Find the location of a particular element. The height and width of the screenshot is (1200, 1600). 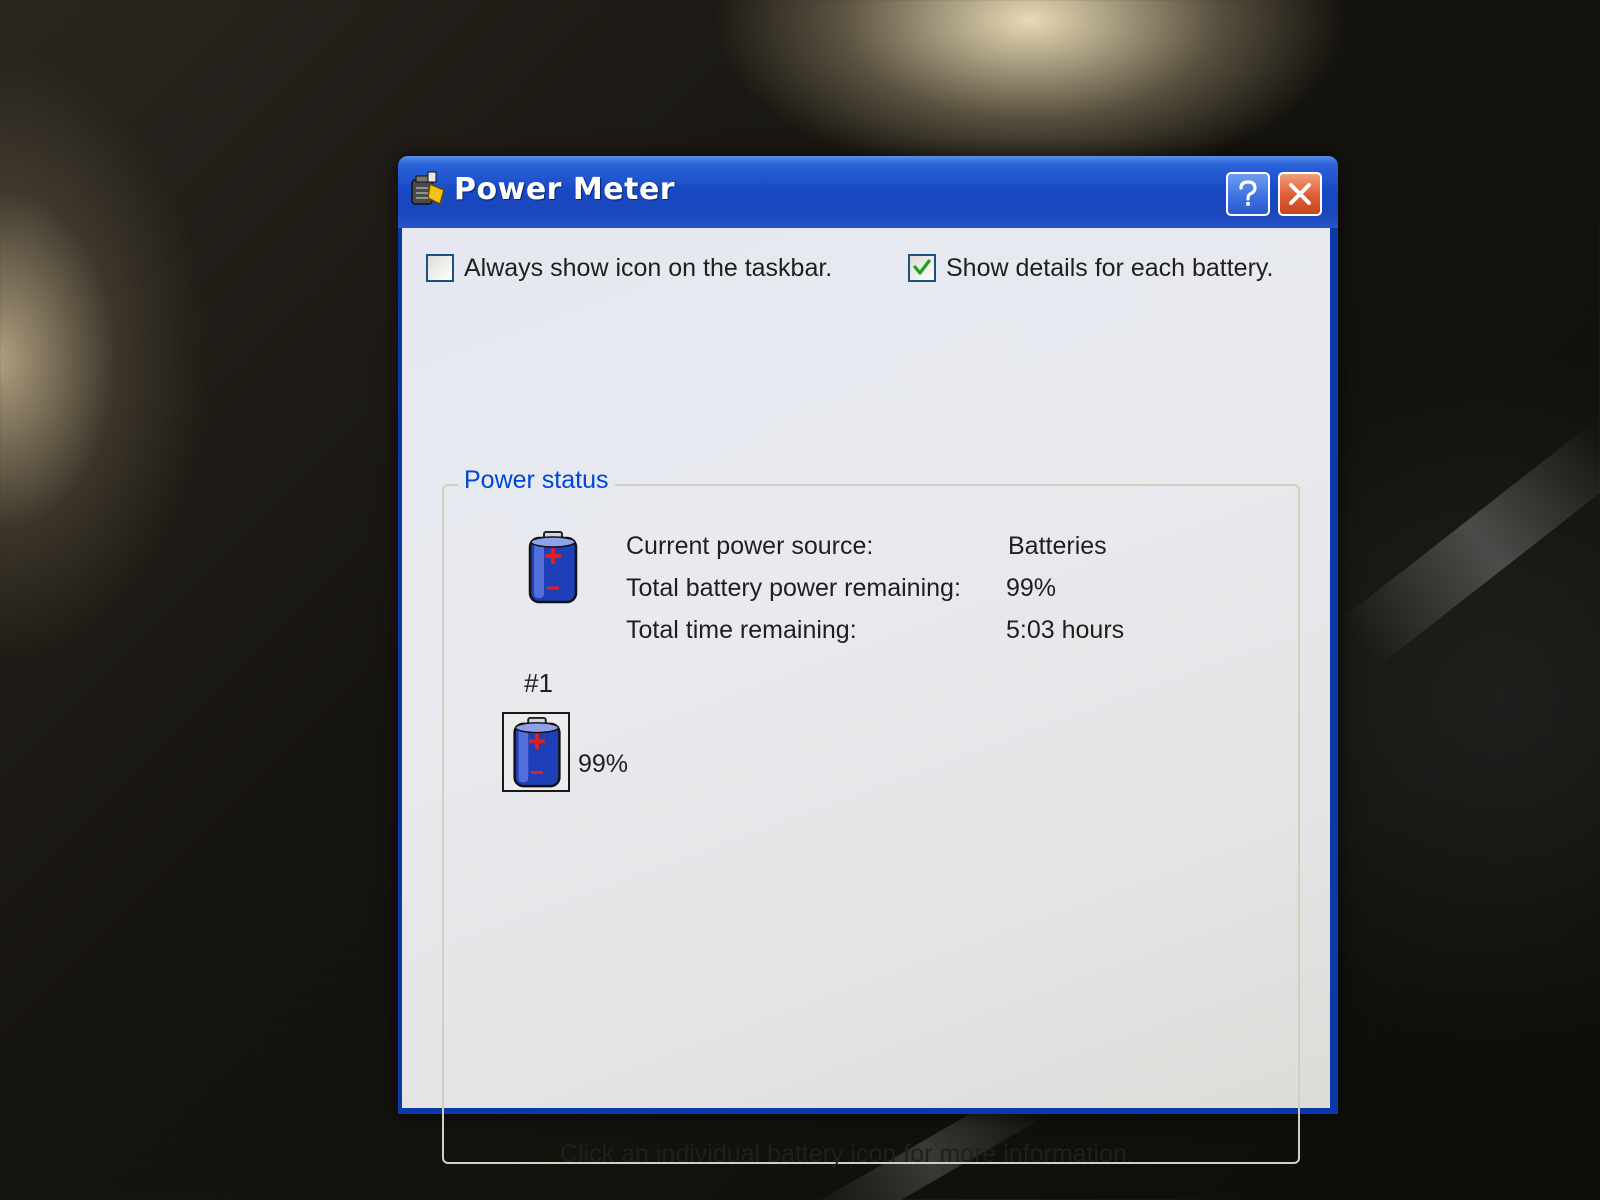

help-button is located at coordinates (1248, 194).